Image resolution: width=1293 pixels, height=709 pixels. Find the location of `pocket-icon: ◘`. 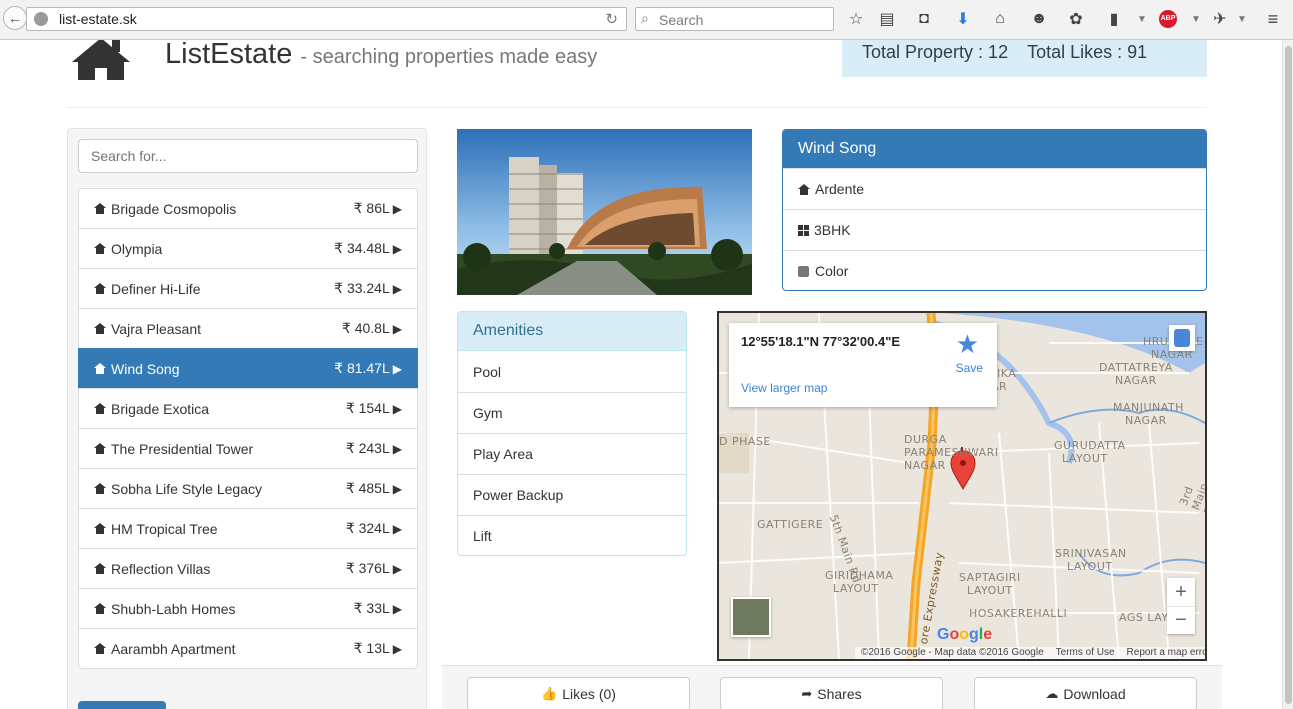

pocket-icon: ◘ is located at coordinates (924, 19).